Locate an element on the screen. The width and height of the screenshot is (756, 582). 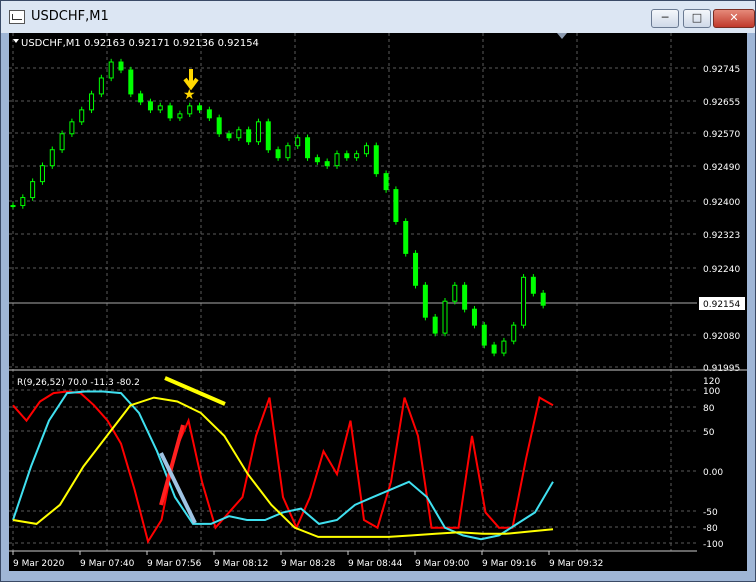
maximize-button: □ is located at coordinates (697, 18).